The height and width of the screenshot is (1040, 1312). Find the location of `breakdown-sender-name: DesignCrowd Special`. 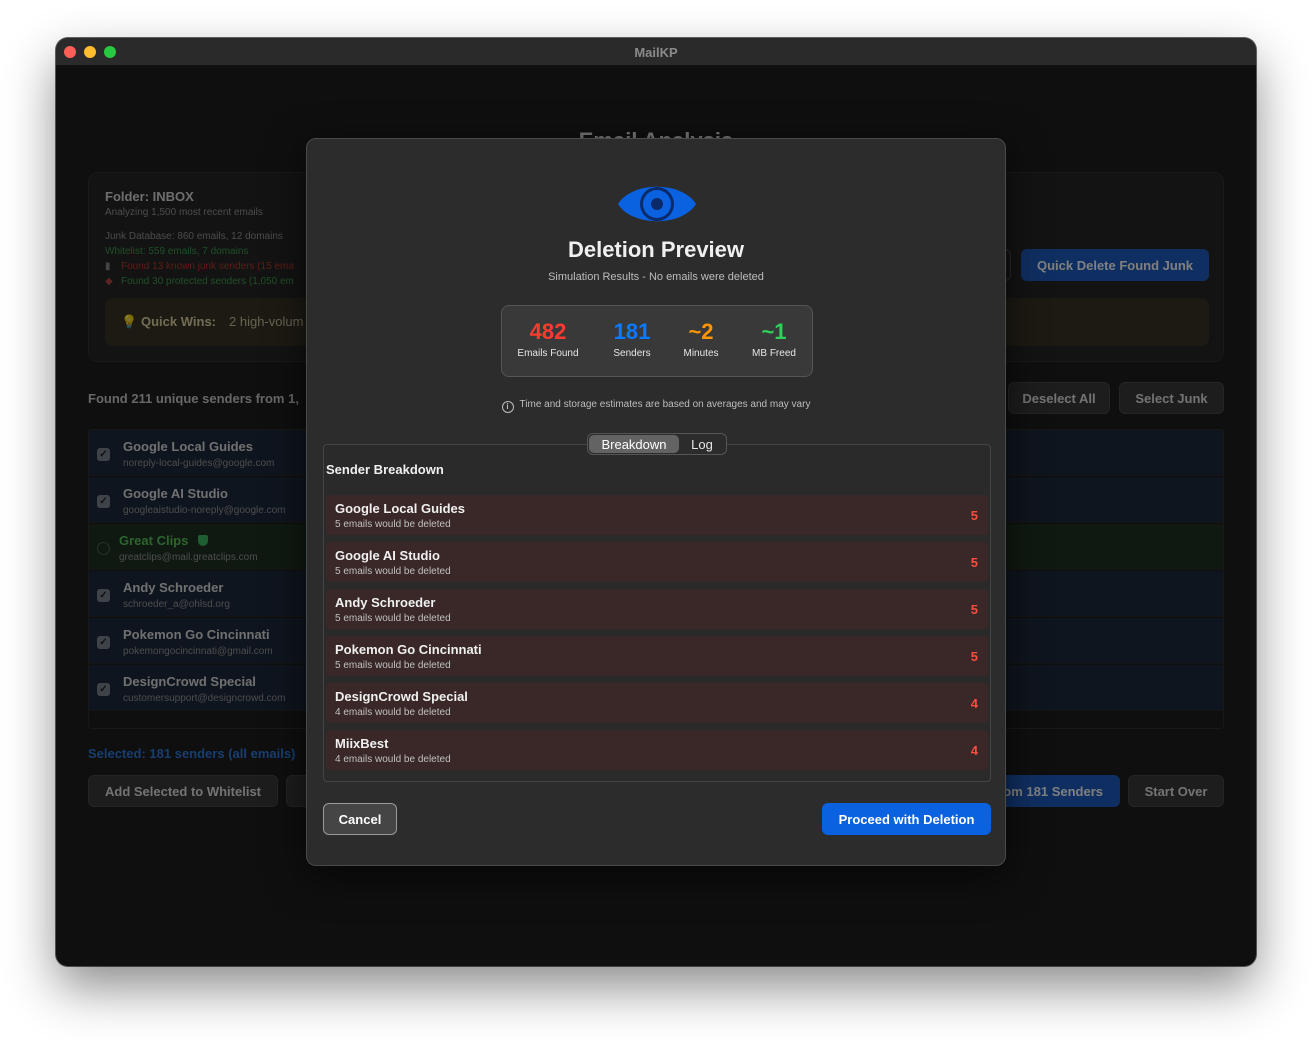

breakdown-sender-name: DesignCrowd Special is located at coordinates (401, 696).